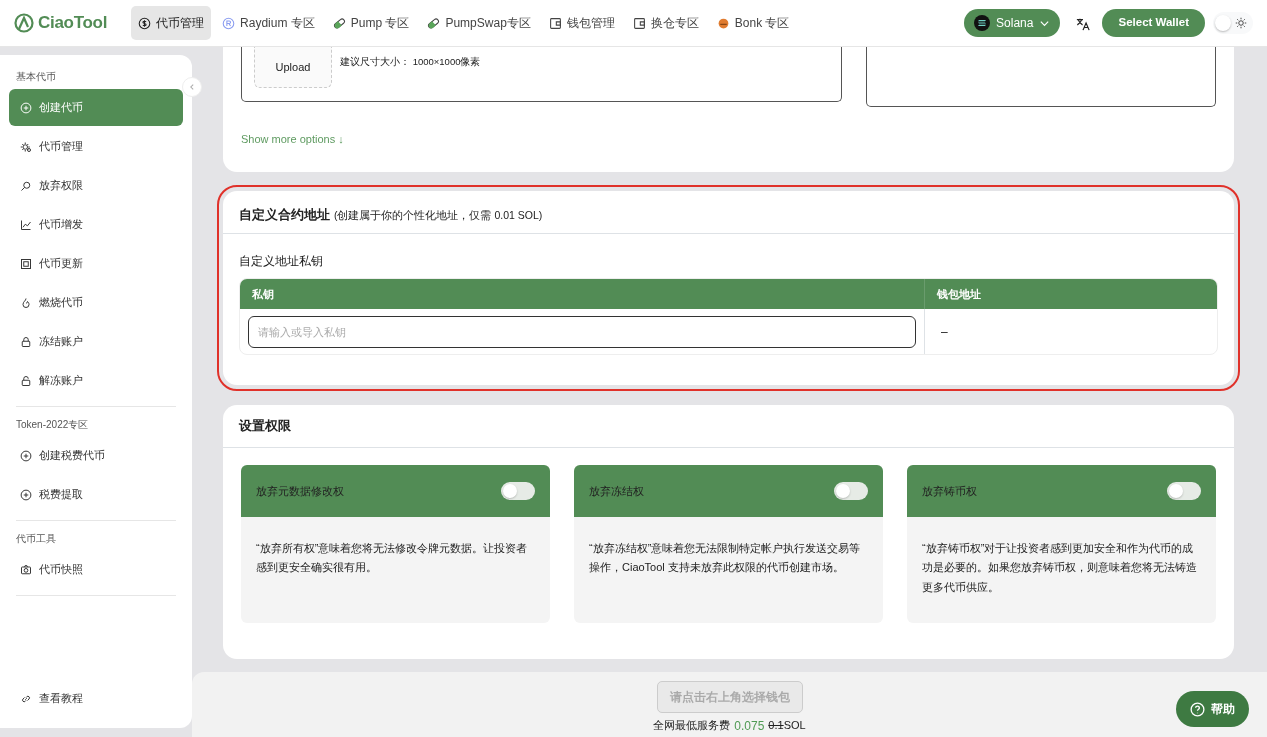 The image size is (1267, 737). I want to click on card-title: 设置权限, so click(265, 426).